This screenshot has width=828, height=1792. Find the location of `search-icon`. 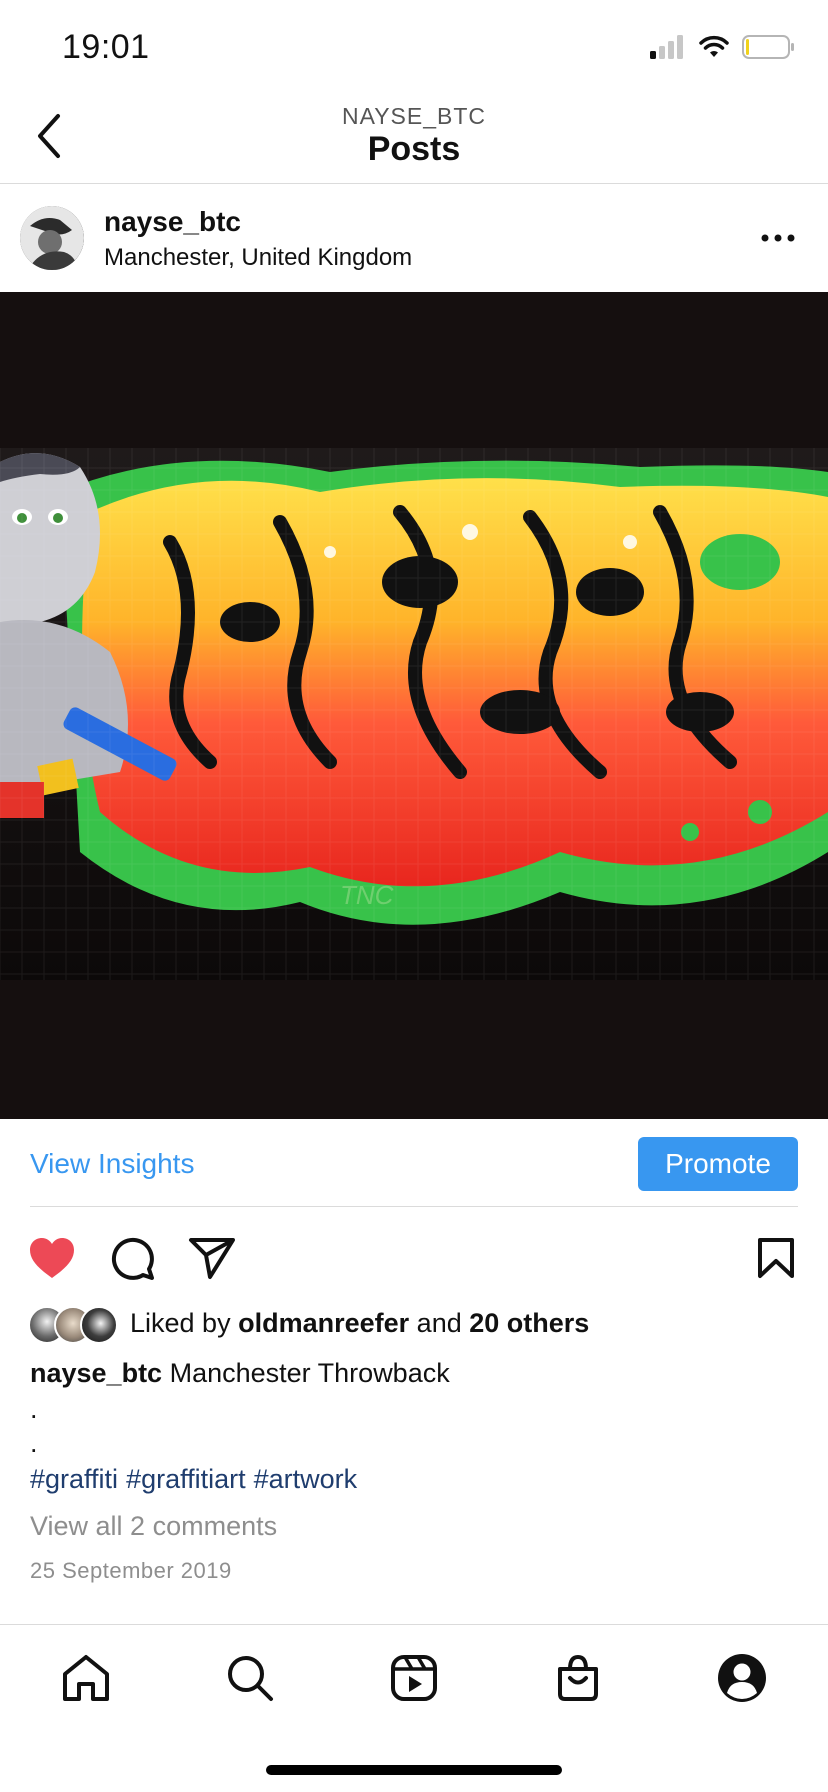

search-icon is located at coordinates (250, 1678).